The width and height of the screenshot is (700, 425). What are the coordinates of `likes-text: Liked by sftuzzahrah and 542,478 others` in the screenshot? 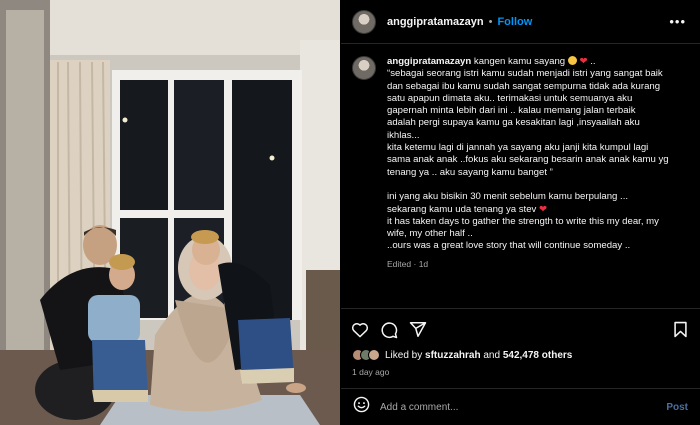 It's located at (478, 355).